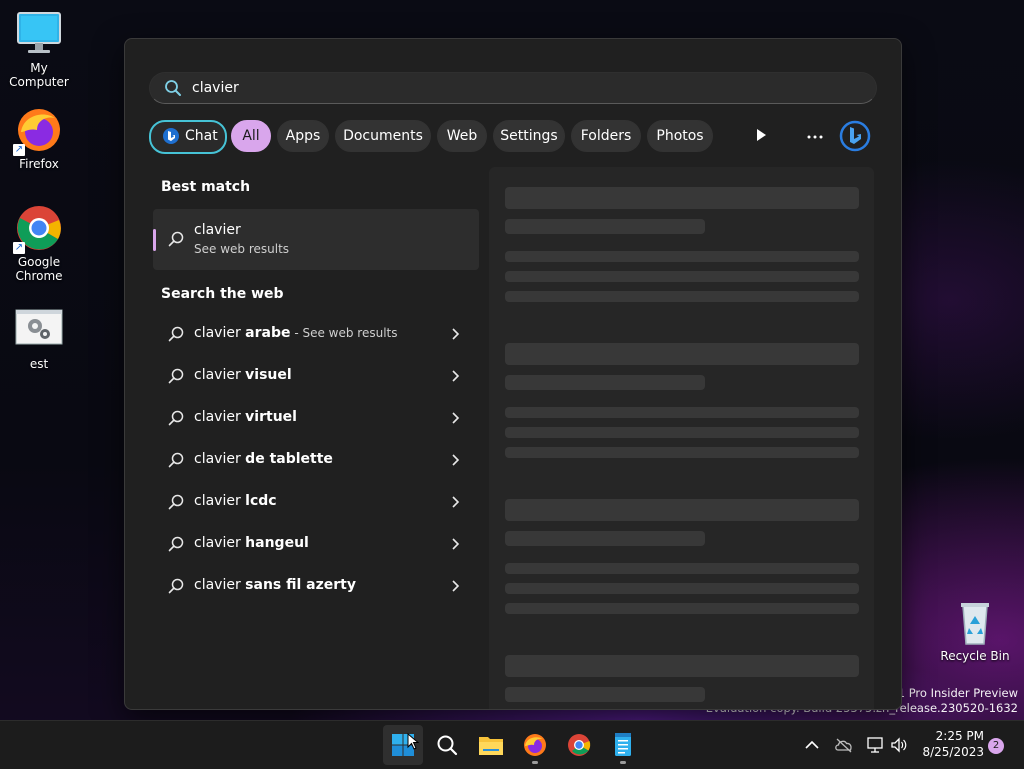  What do you see at coordinates (623, 762) in the screenshot?
I see `running-indicator` at bounding box center [623, 762].